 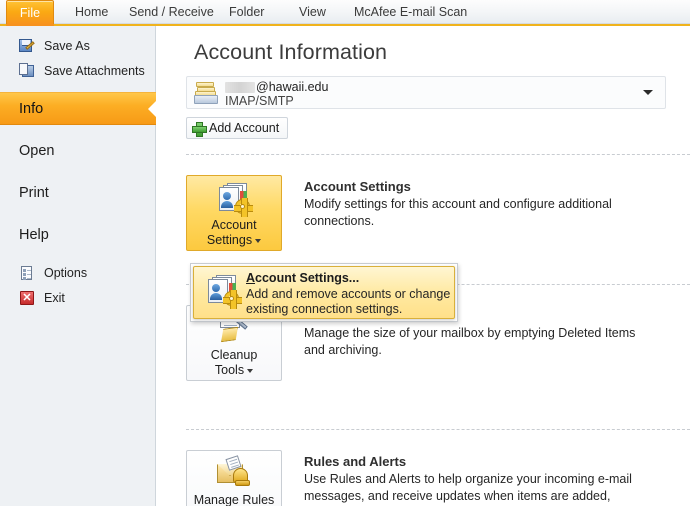 I want to click on page-title: Account Information, so click(x=291, y=52).